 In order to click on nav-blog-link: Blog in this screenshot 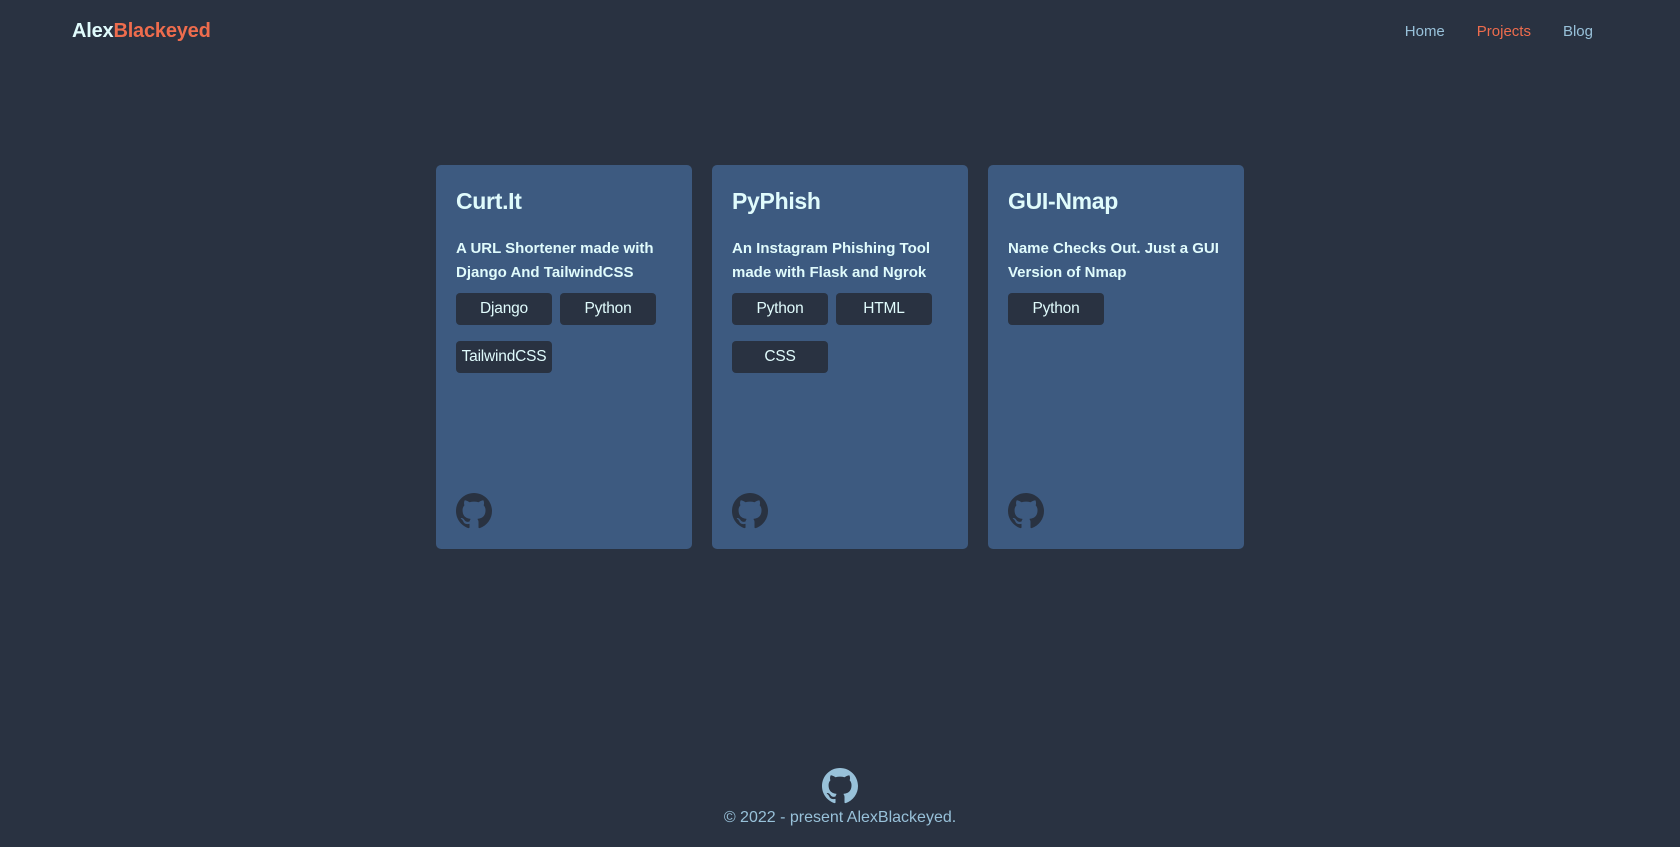, I will do `click(1578, 31)`.